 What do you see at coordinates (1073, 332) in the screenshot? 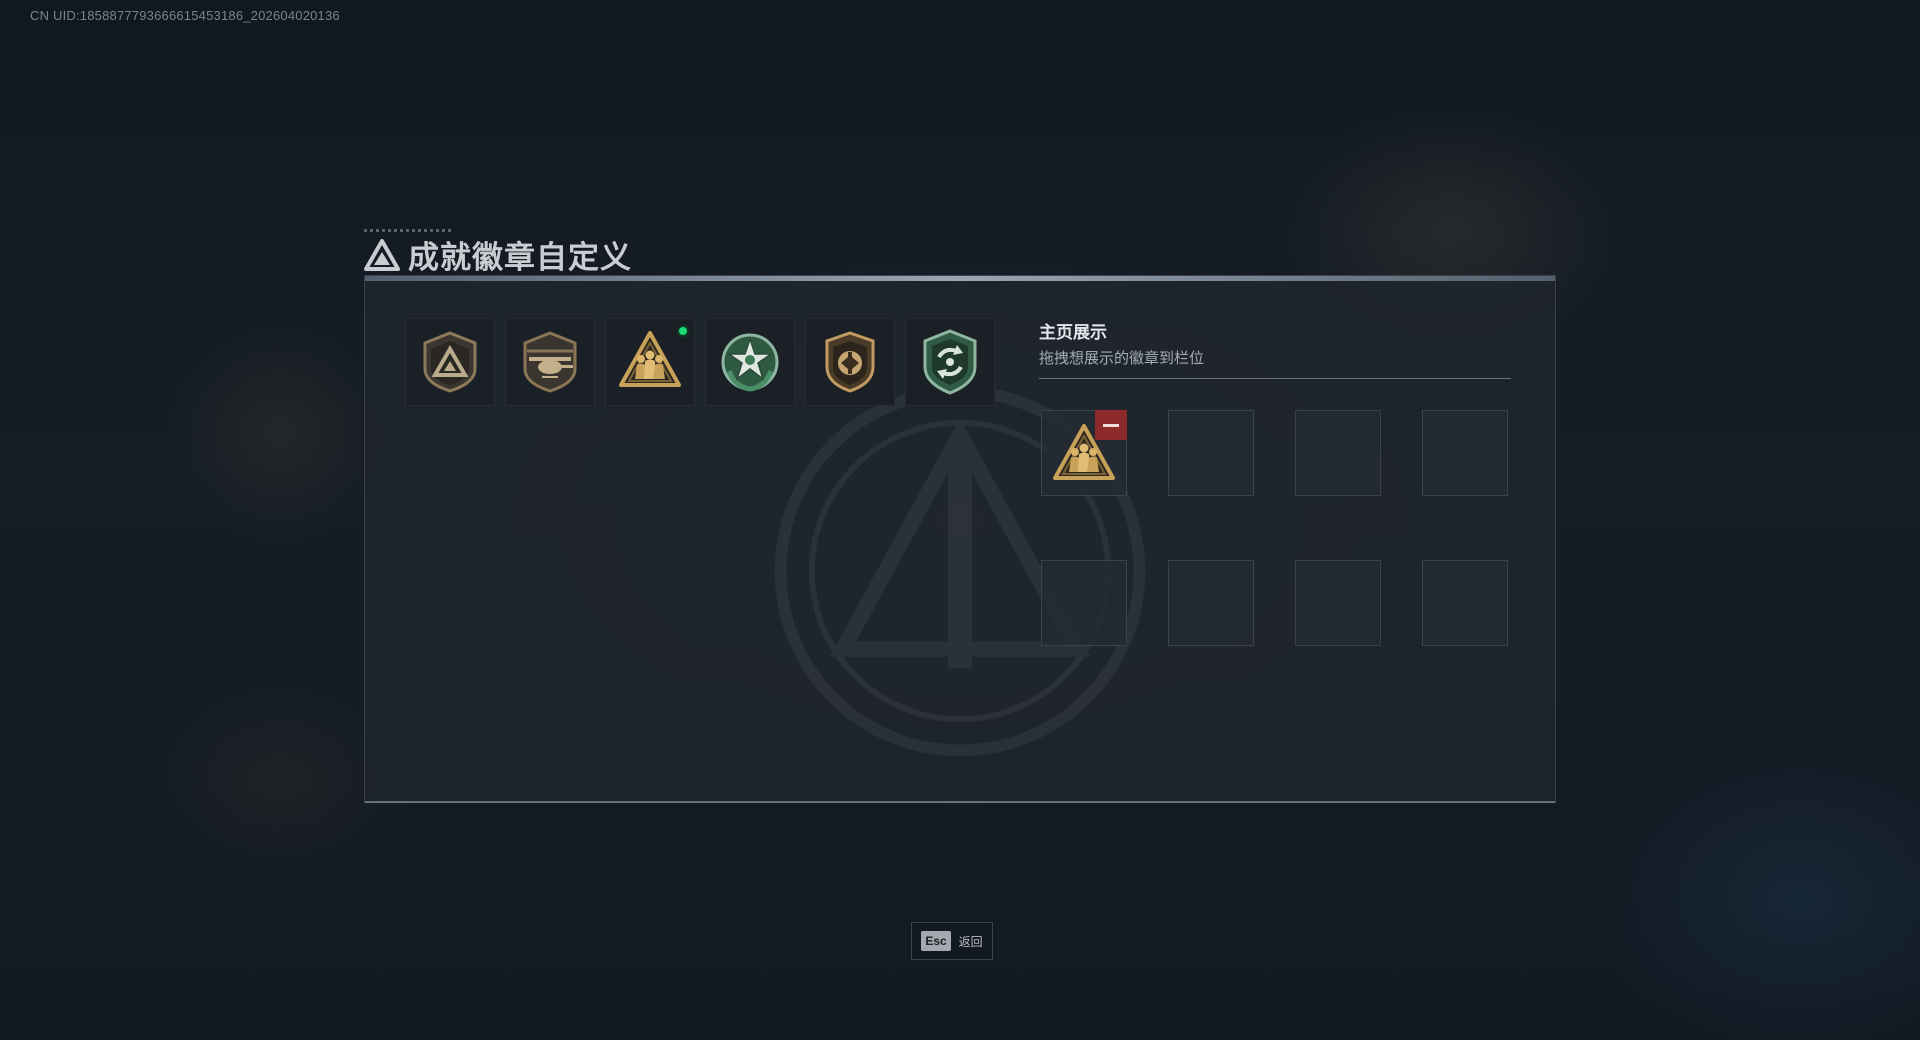
I see `showcase-title: 主页展示` at bounding box center [1073, 332].